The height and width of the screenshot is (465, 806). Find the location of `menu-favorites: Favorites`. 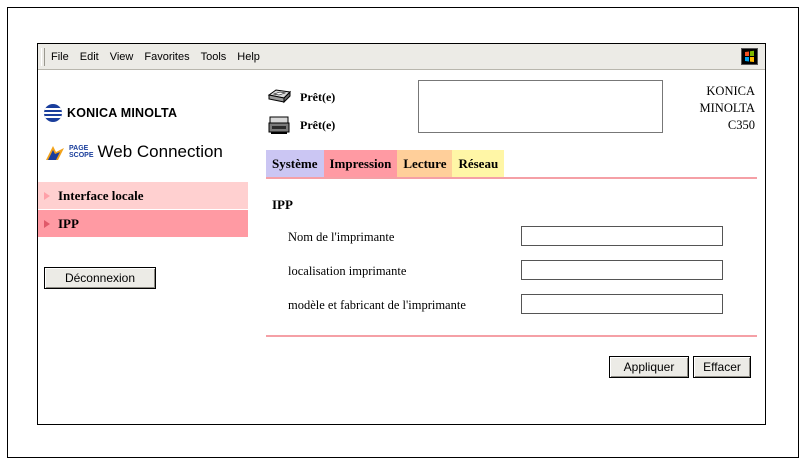

menu-favorites: Favorites is located at coordinates (166, 57).